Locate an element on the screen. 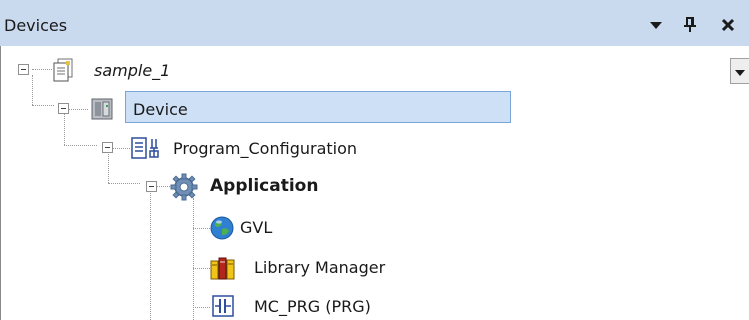 The image size is (749, 320). pin-icon is located at coordinates (690, 25).